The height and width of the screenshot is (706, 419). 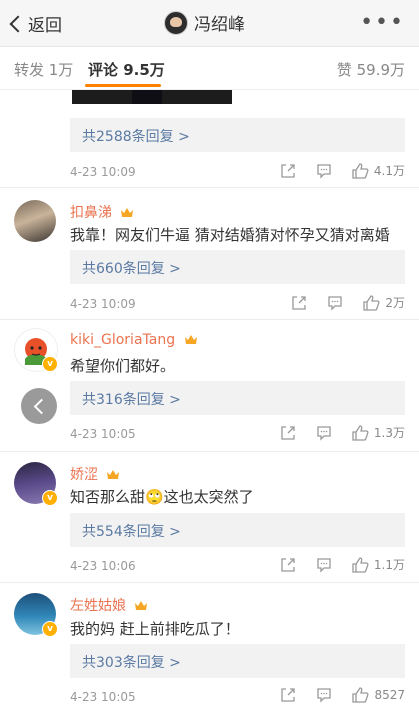 What do you see at coordinates (389, 171) in the screenshot?
I see `like-count: 4.1万` at bounding box center [389, 171].